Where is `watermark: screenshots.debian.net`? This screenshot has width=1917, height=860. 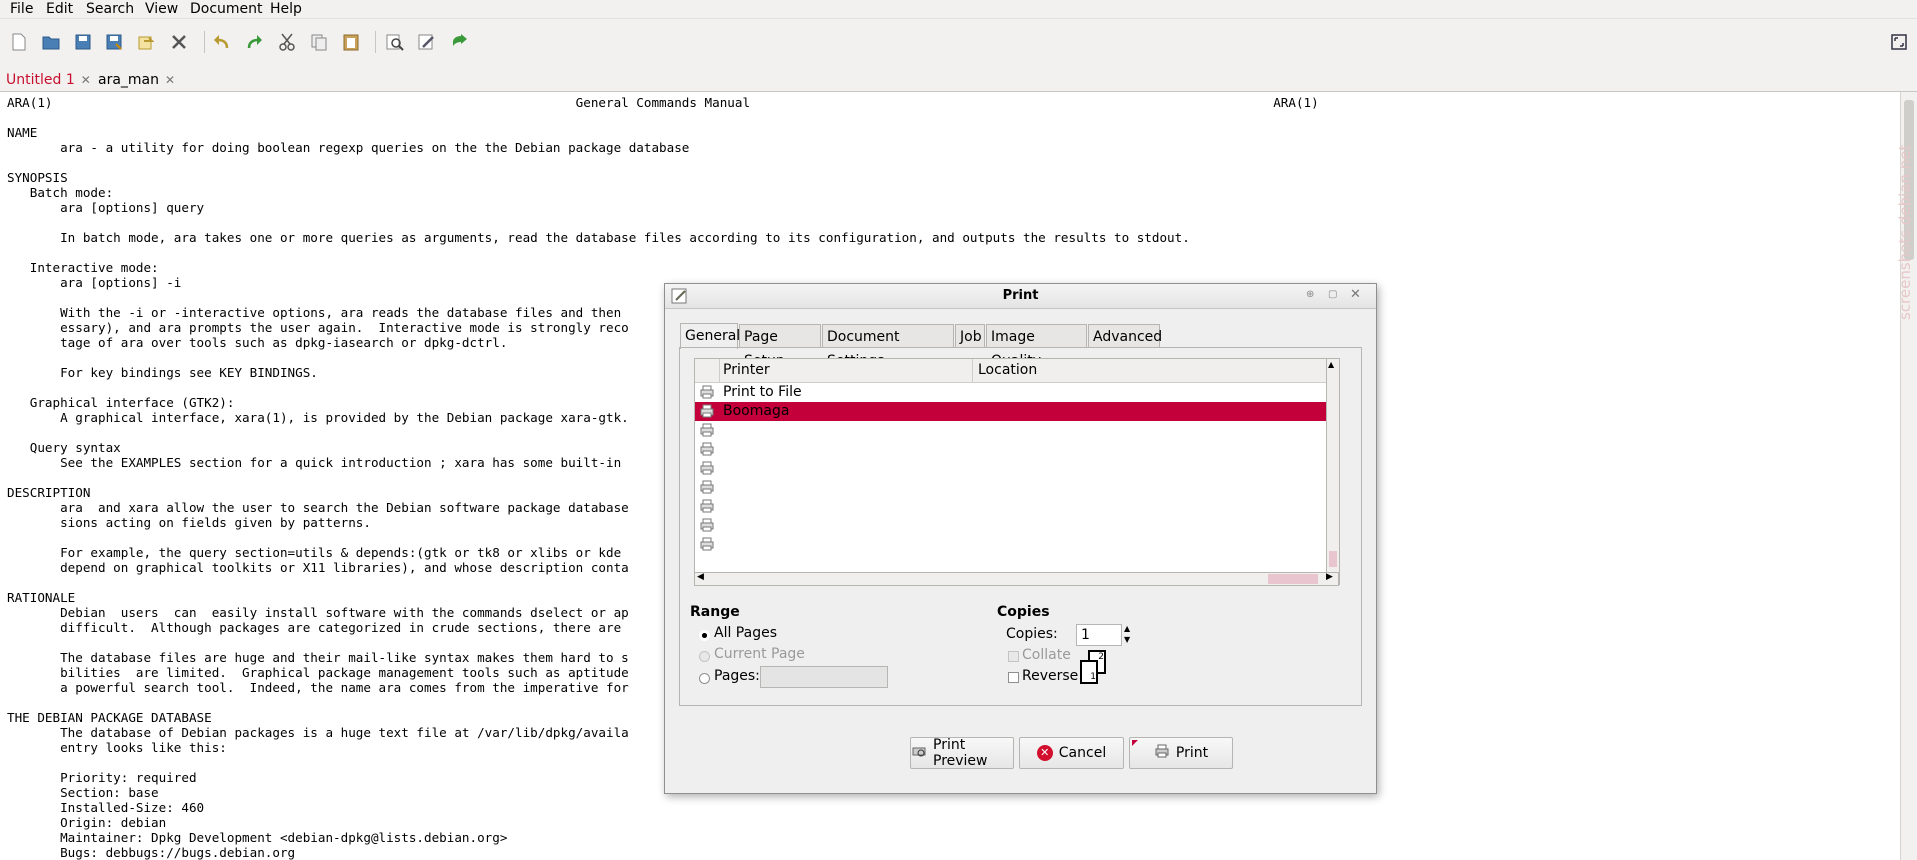
watermark: screenshots.debian.net is located at coordinates (1905, 232).